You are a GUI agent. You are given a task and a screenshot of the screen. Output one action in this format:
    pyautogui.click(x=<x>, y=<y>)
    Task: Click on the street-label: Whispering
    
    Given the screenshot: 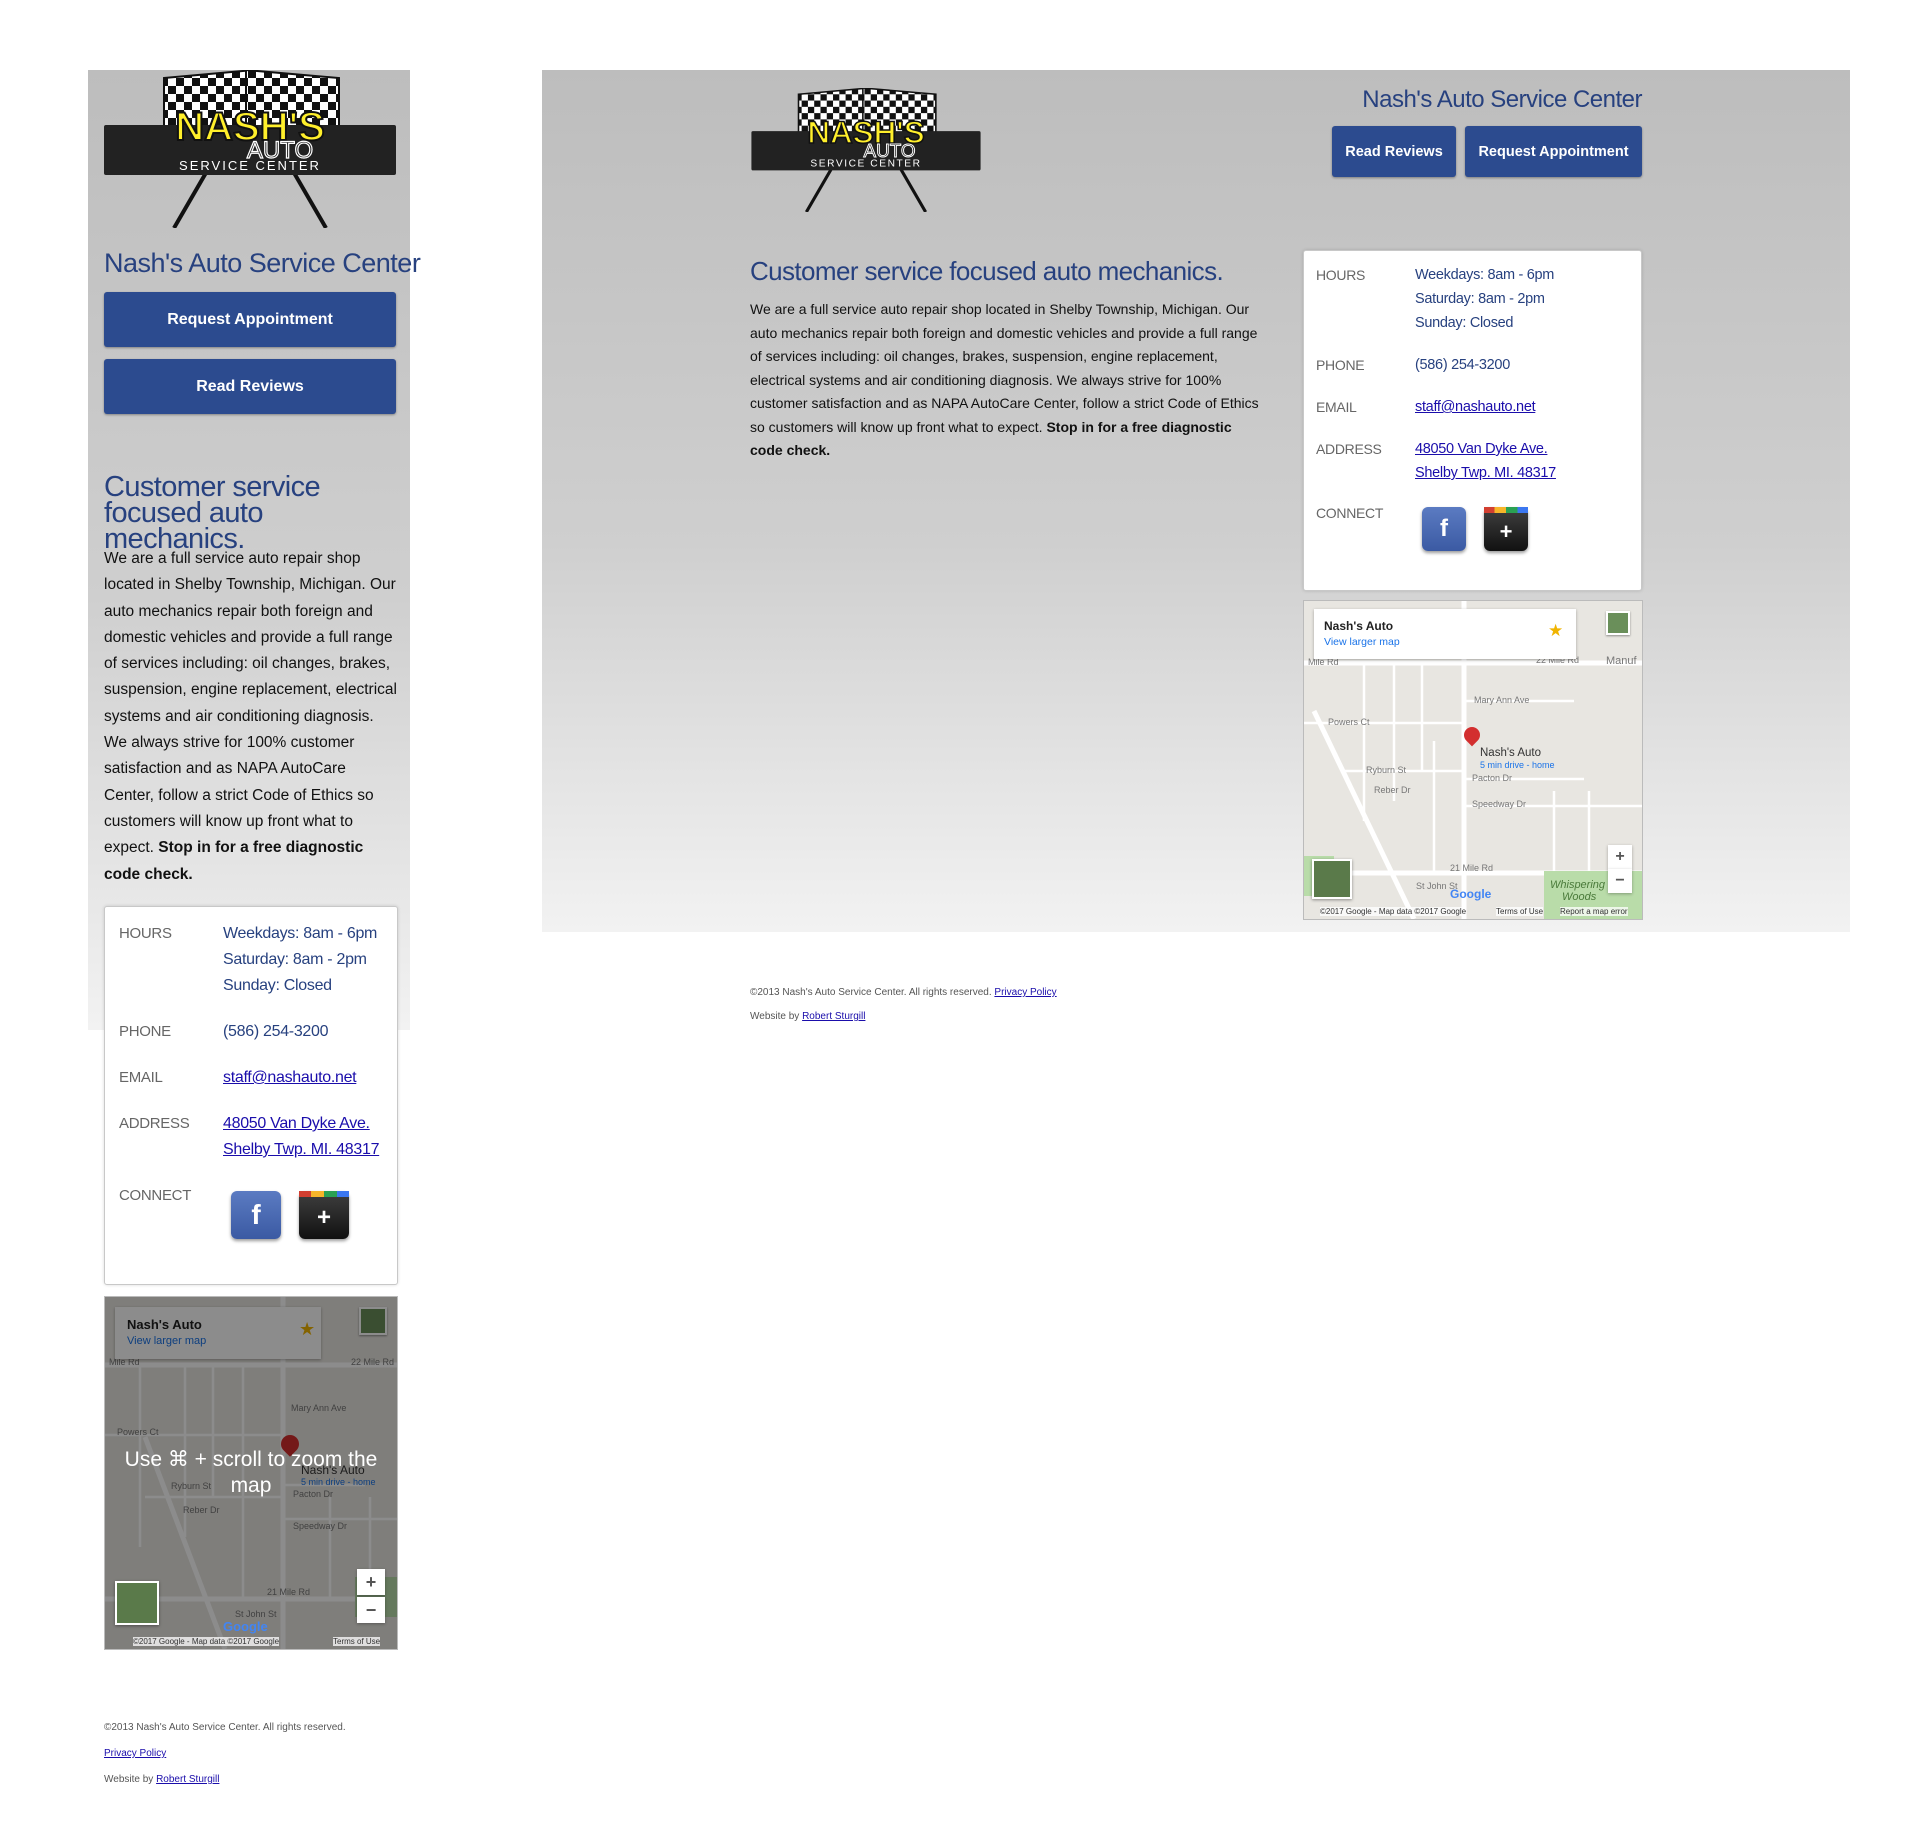 What is the action you would take?
    pyautogui.click(x=1578, y=885)
    